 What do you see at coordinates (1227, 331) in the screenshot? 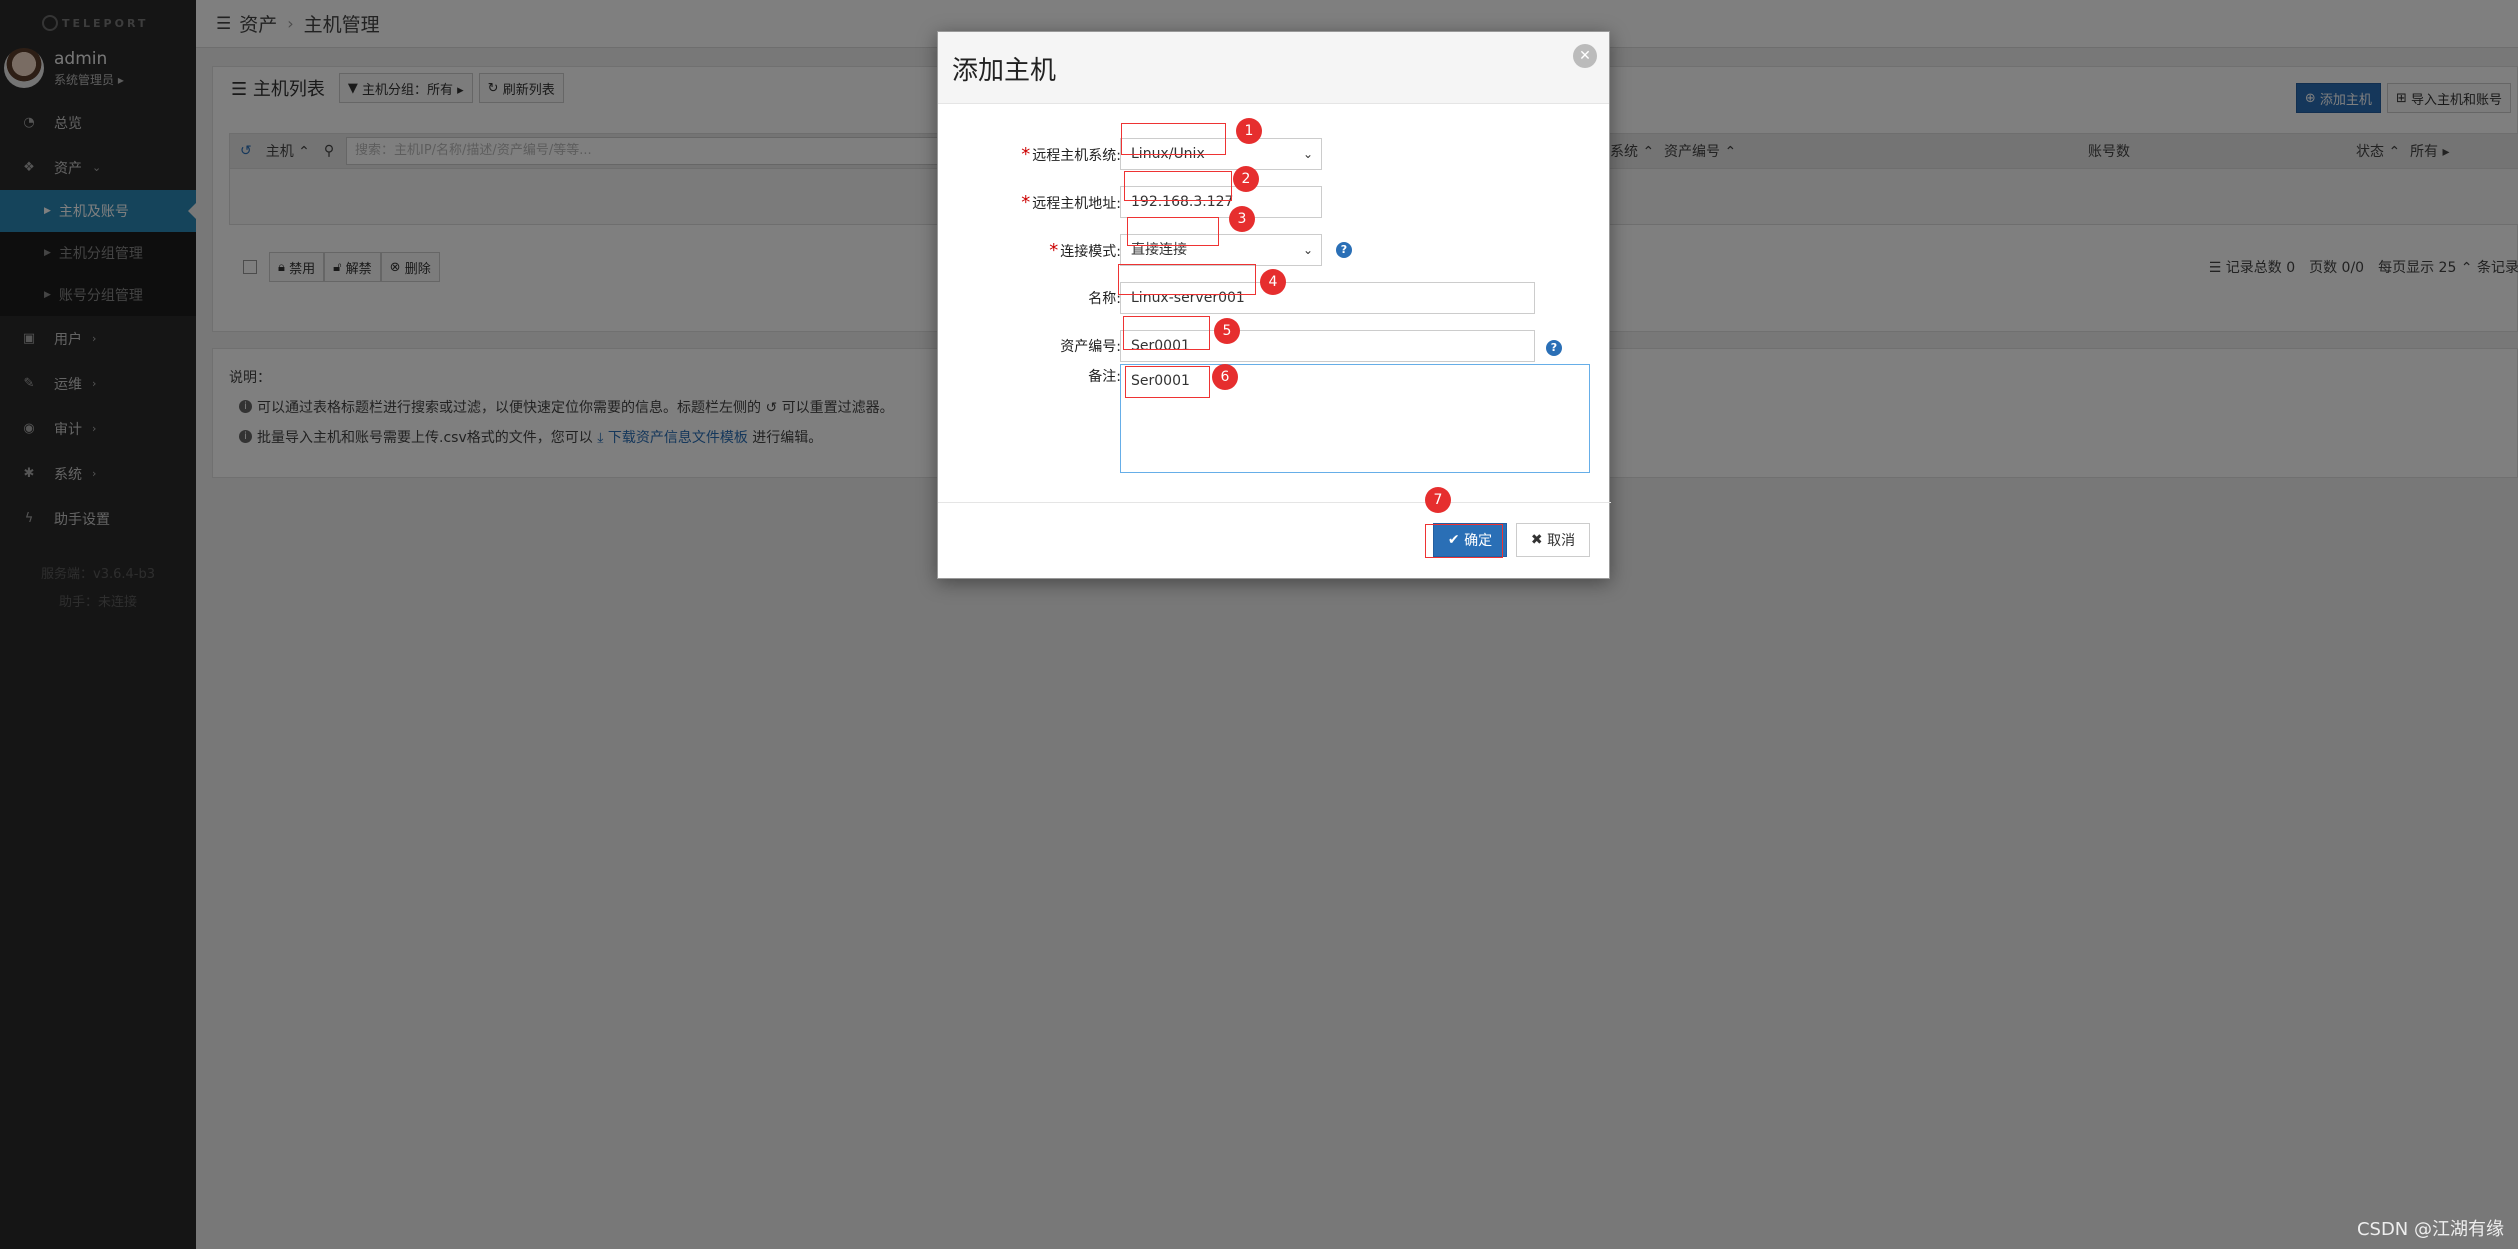
I see `step-marker-5: 5` at bounding box center [1227, 331].